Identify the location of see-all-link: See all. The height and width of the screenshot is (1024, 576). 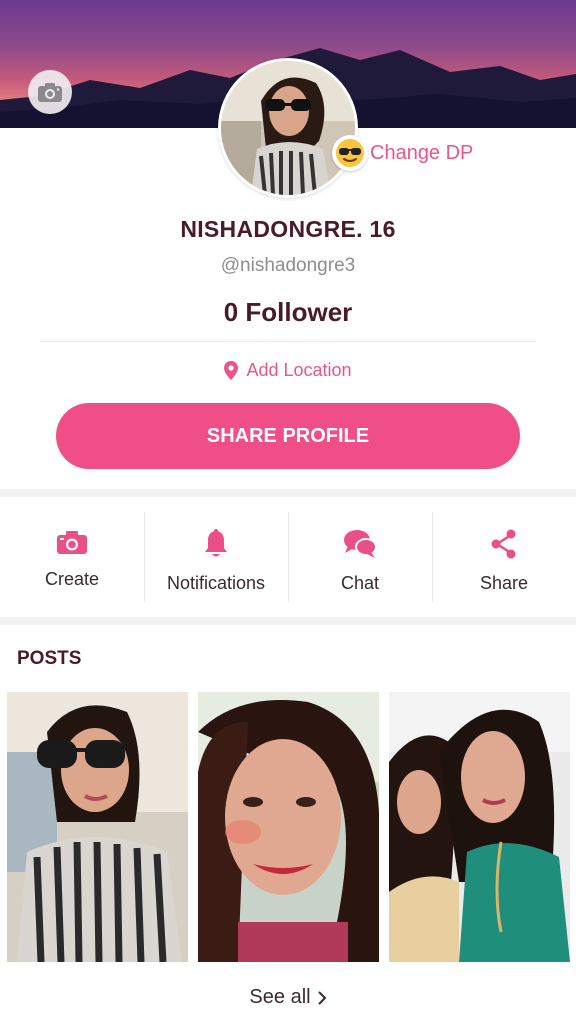
(288, 997).